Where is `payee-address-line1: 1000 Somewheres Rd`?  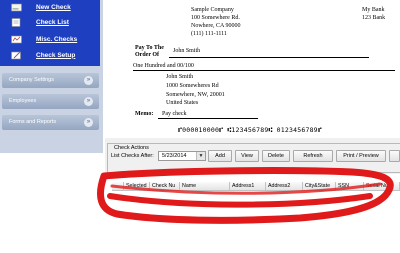
payee-address-line1: 1000 Somewheres Rd is located at coordinates (192, 86).